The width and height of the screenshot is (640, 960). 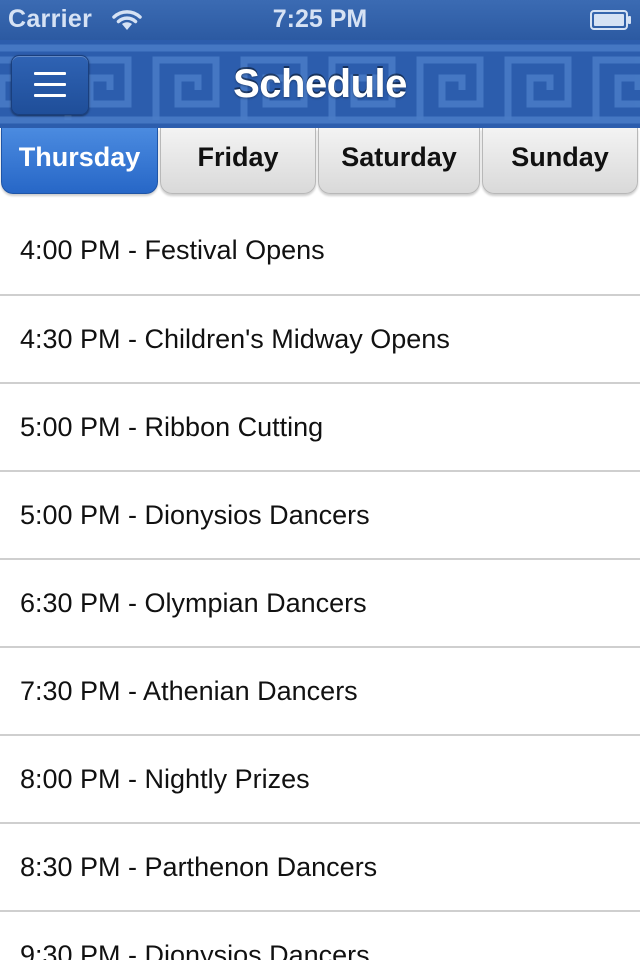 I want to click on tab-saturday: Saturday, so click(x=399, y=161).